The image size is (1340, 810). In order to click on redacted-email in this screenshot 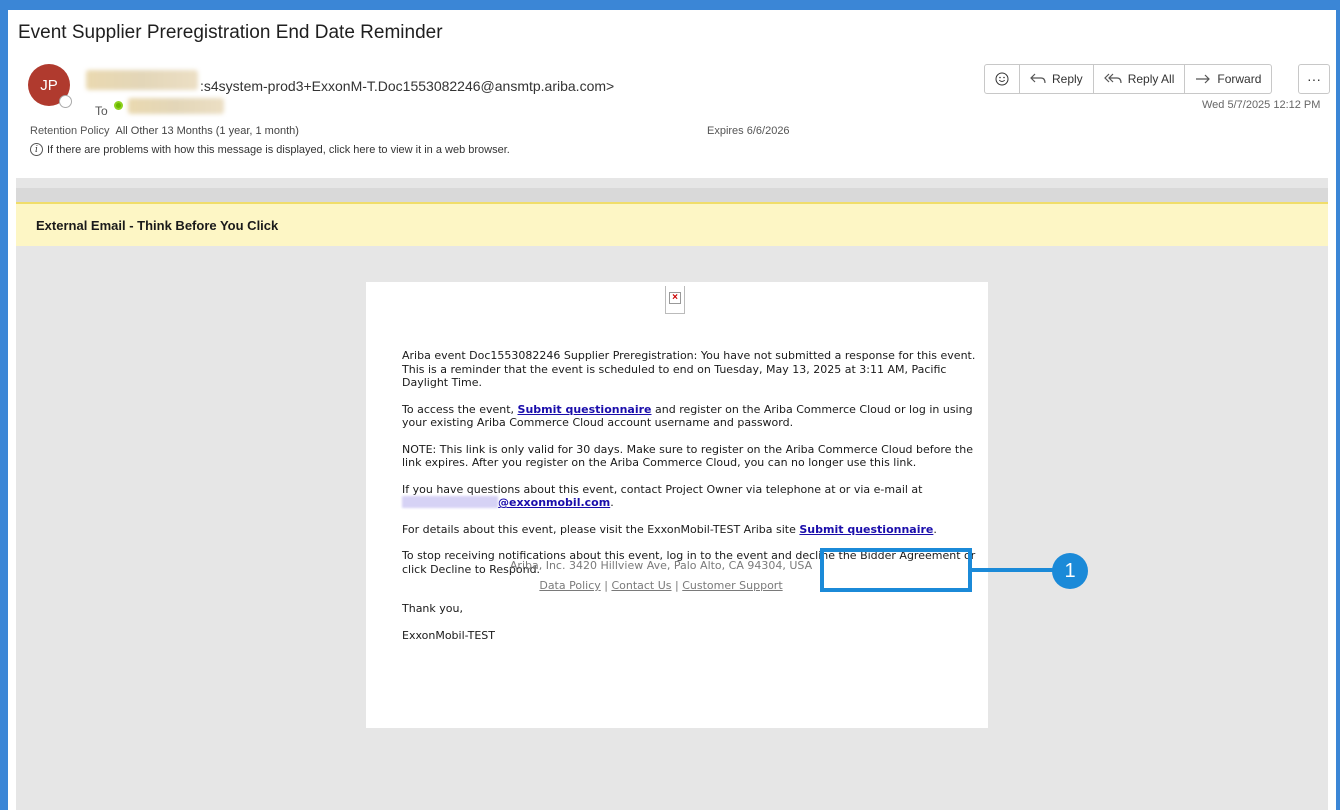, I will do `click(450, 502)`.